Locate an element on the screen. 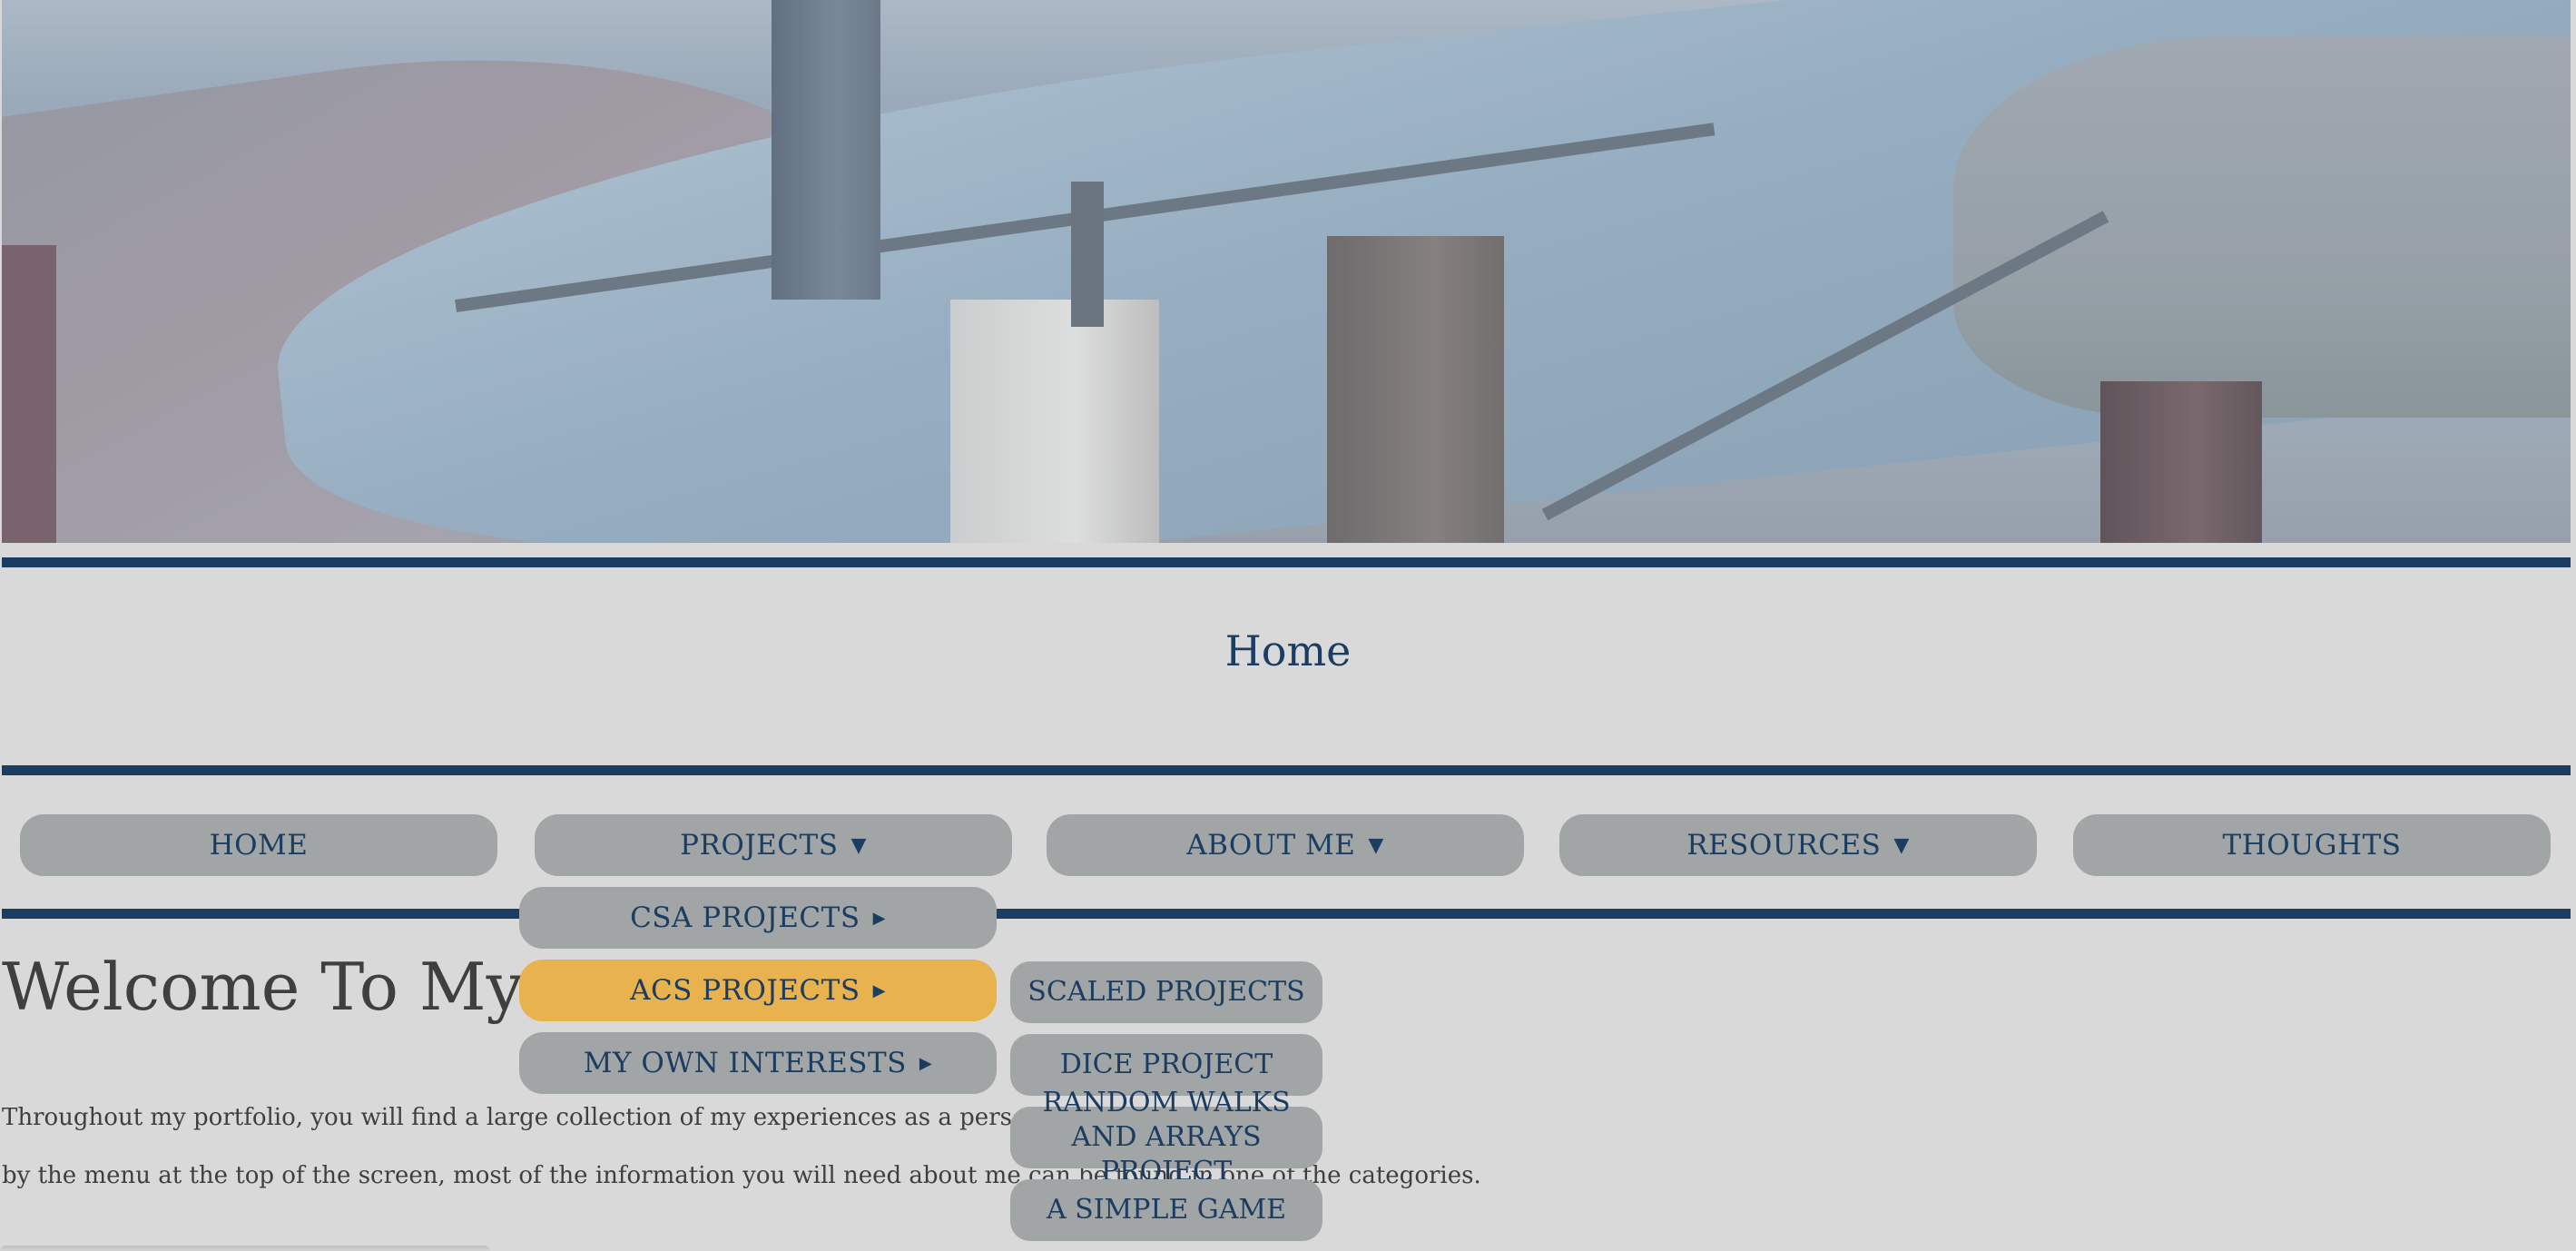 The height and width of the screenshot is (1251, 2576). nav-projects-button: PROJECTS ▼ is located at coordinates (773, 845).